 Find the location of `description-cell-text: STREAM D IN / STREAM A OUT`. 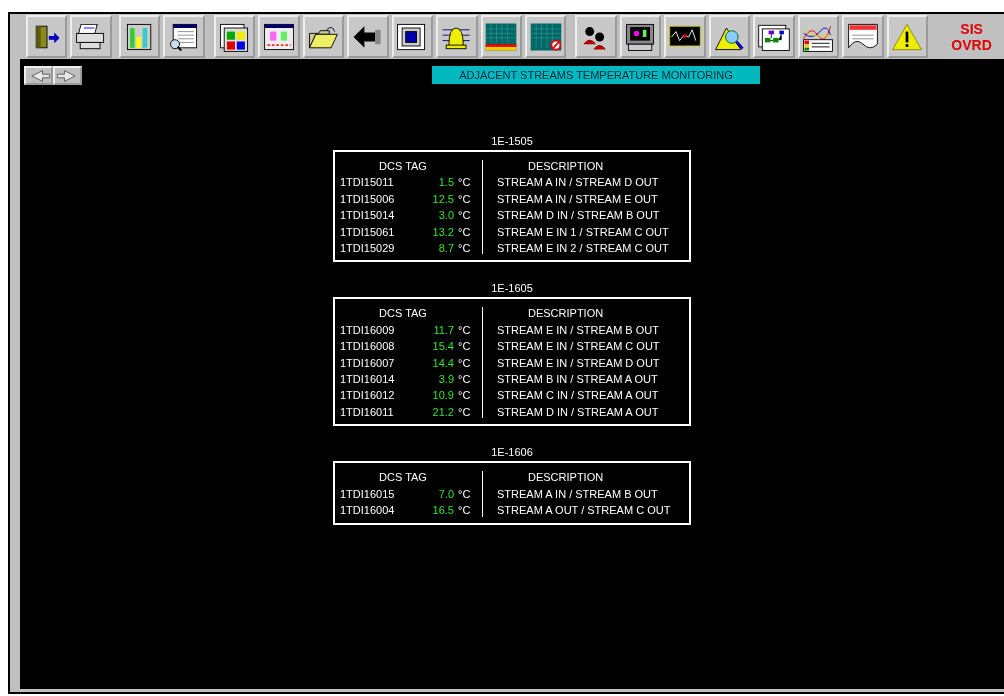

description-cell-text: STREAM D IN / STREAM A OUT is located at coordinates (578, 412).